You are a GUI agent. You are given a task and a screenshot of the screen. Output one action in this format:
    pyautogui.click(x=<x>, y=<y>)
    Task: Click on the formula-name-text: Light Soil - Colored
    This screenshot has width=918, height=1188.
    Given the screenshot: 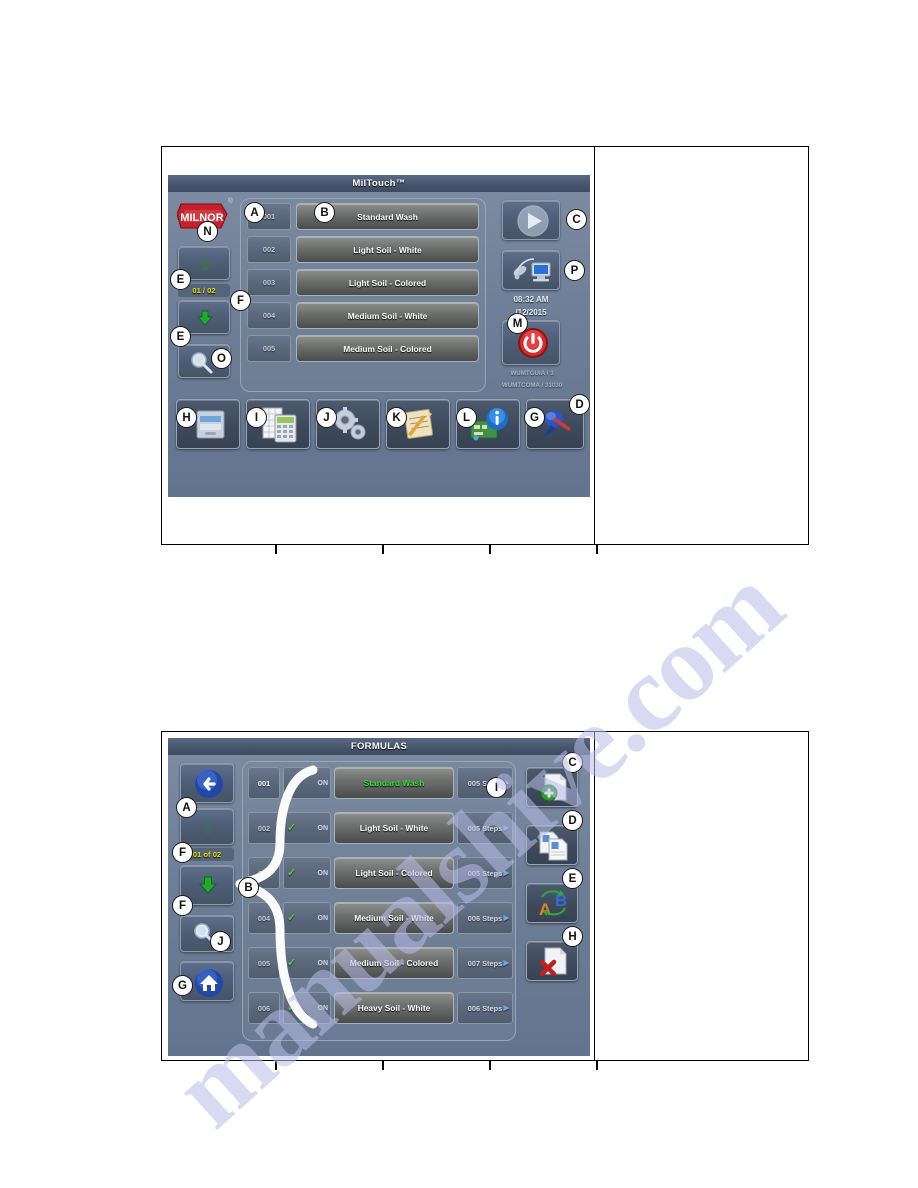 What is the action you would take?
    pyautogui.click(x=394, y=873)
    